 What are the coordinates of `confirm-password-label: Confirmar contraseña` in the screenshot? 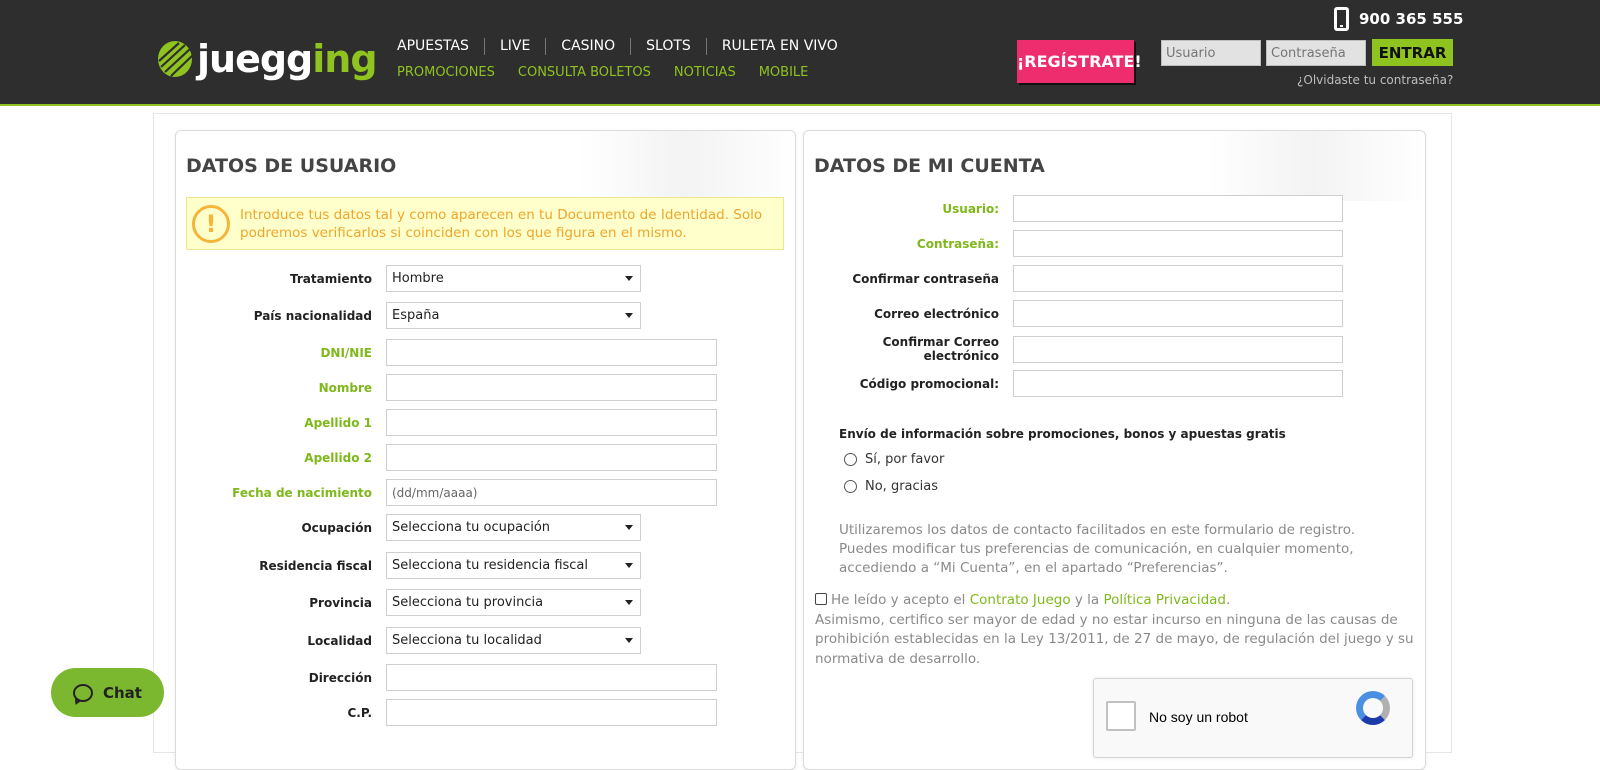 It's located at (925, 278).